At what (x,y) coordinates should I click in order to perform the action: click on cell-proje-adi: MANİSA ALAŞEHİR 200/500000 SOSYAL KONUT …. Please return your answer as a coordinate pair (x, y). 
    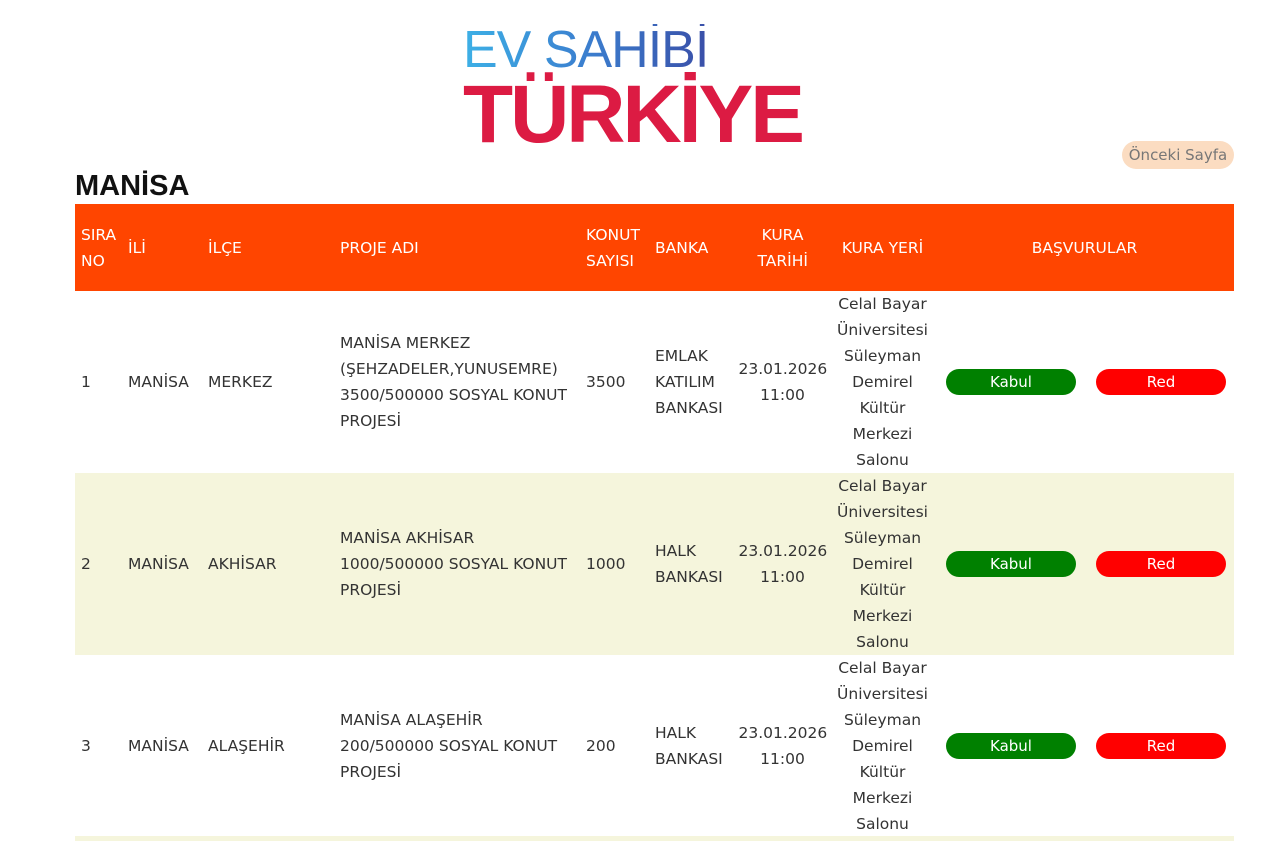
    Looking at the image, I should click on (449, 746).